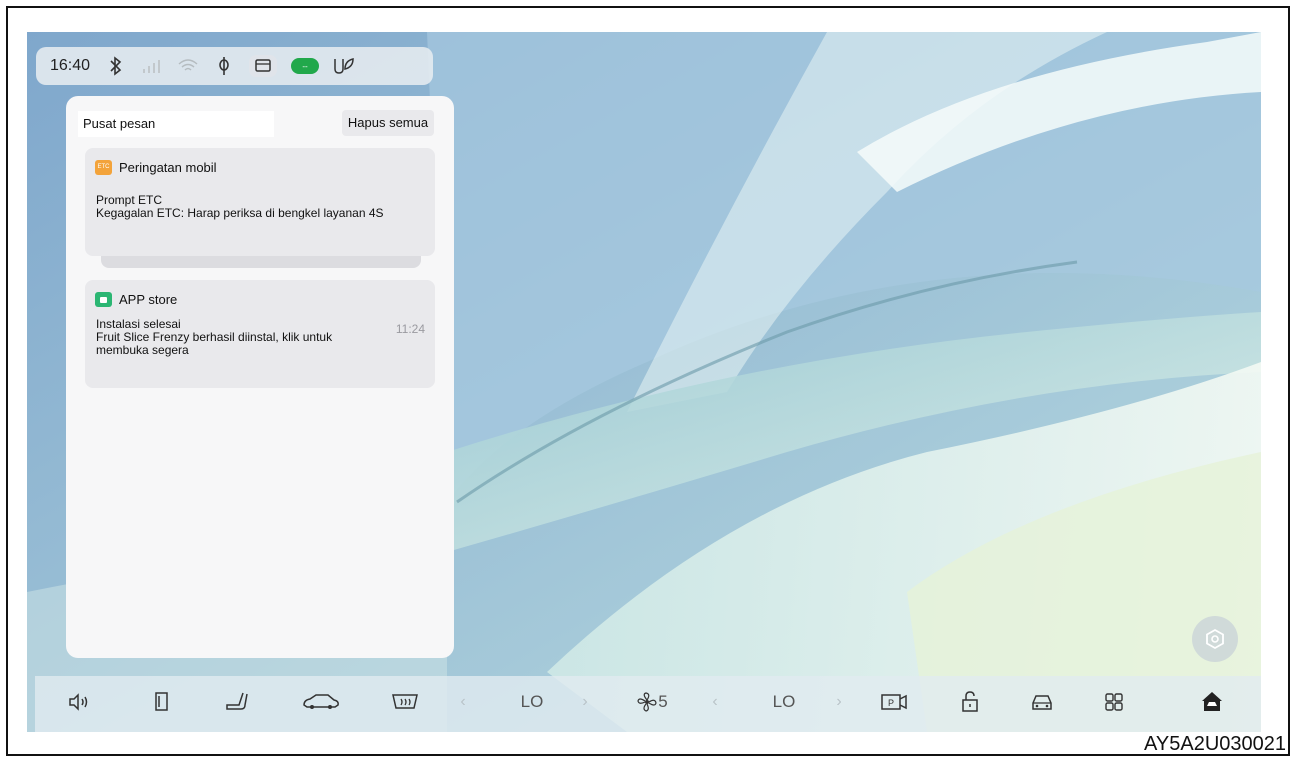 Image resolution: width=1296 pixels, height=762 pixels. I want to click on camera-icon: P, so click(894, 702).